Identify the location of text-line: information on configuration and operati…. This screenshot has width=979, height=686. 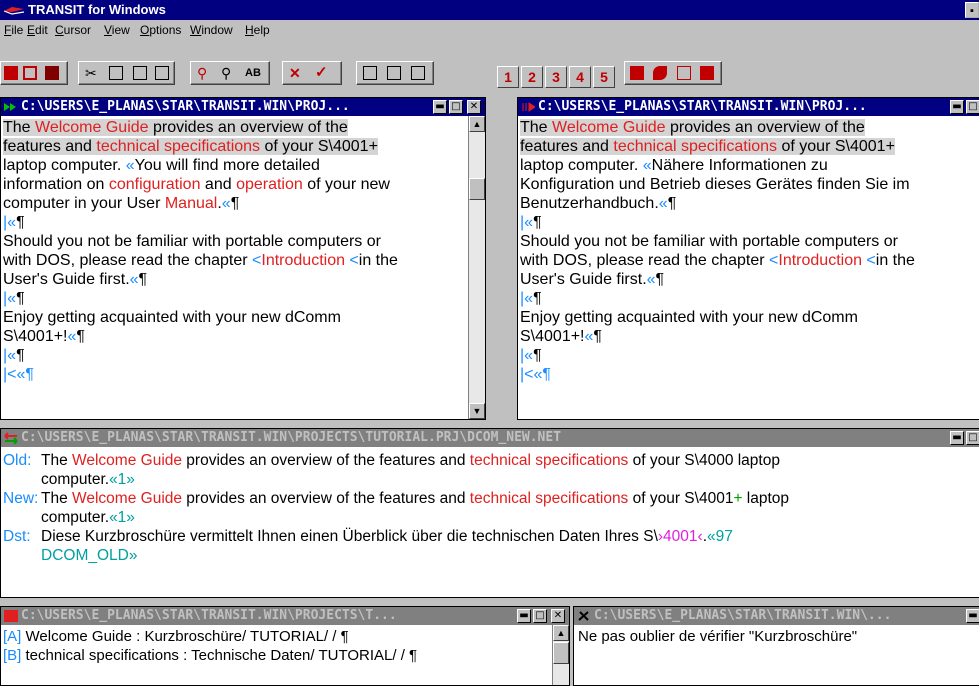
(234, 184).